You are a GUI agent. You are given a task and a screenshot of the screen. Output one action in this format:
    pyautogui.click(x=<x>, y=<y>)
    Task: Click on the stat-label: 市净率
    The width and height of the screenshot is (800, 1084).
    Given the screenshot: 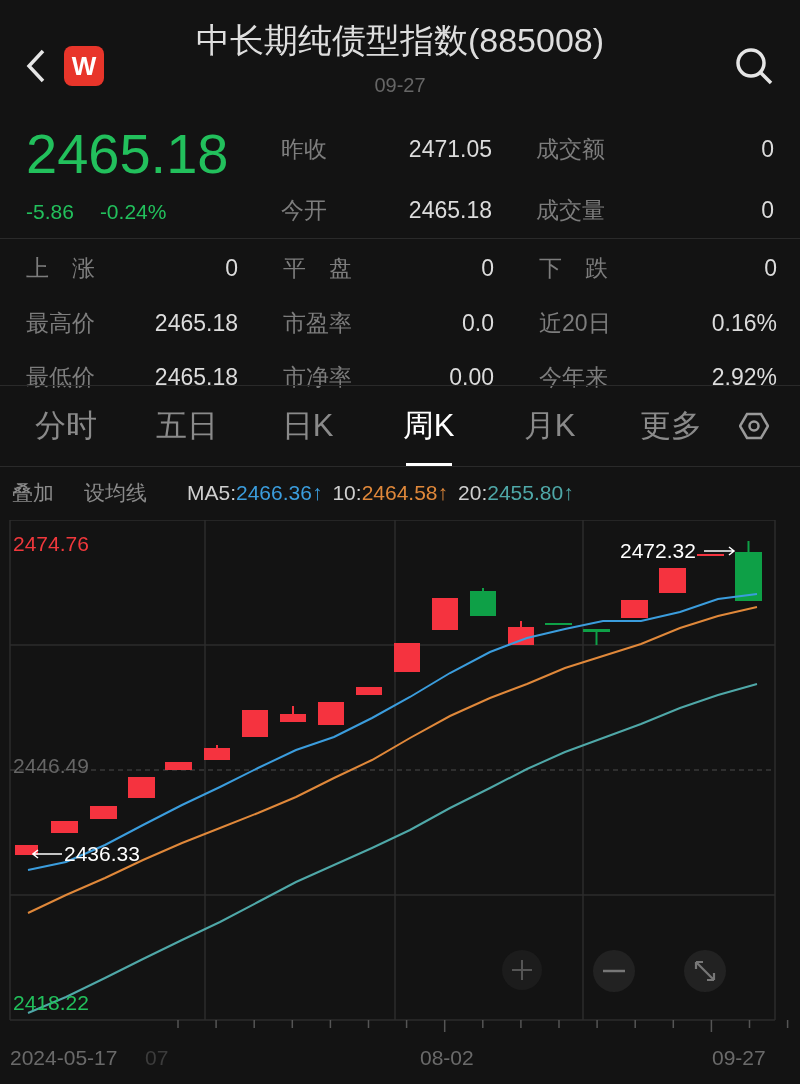 What is the action you would take?
    pyautogui.click(x=317, y=377)
    